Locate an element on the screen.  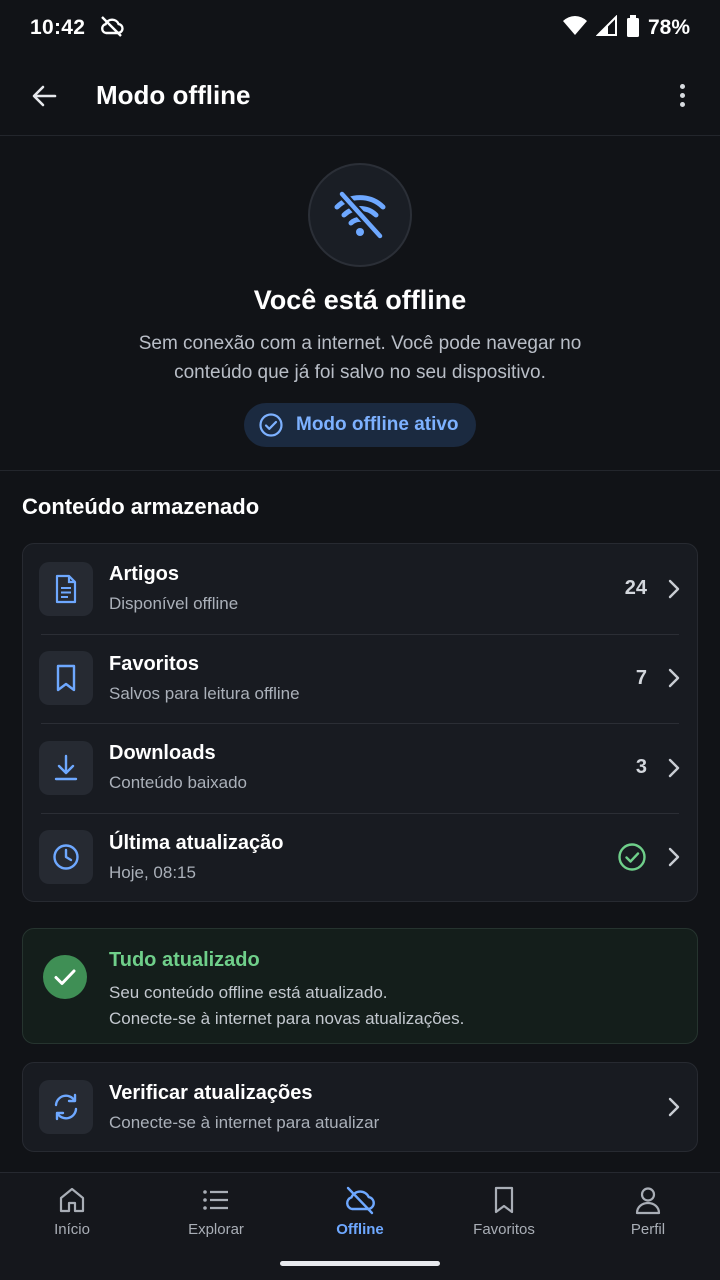
nav-item-favorites: Favoritos is located at coordinates (504, 1226).